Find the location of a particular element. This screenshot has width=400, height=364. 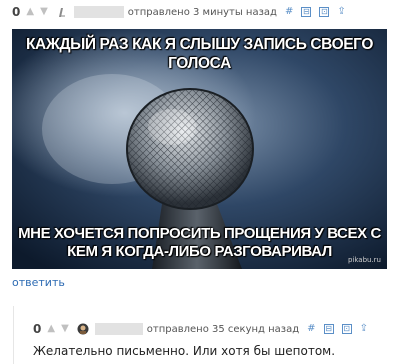

reply-link: ответить is located at coordinates (38, 282).